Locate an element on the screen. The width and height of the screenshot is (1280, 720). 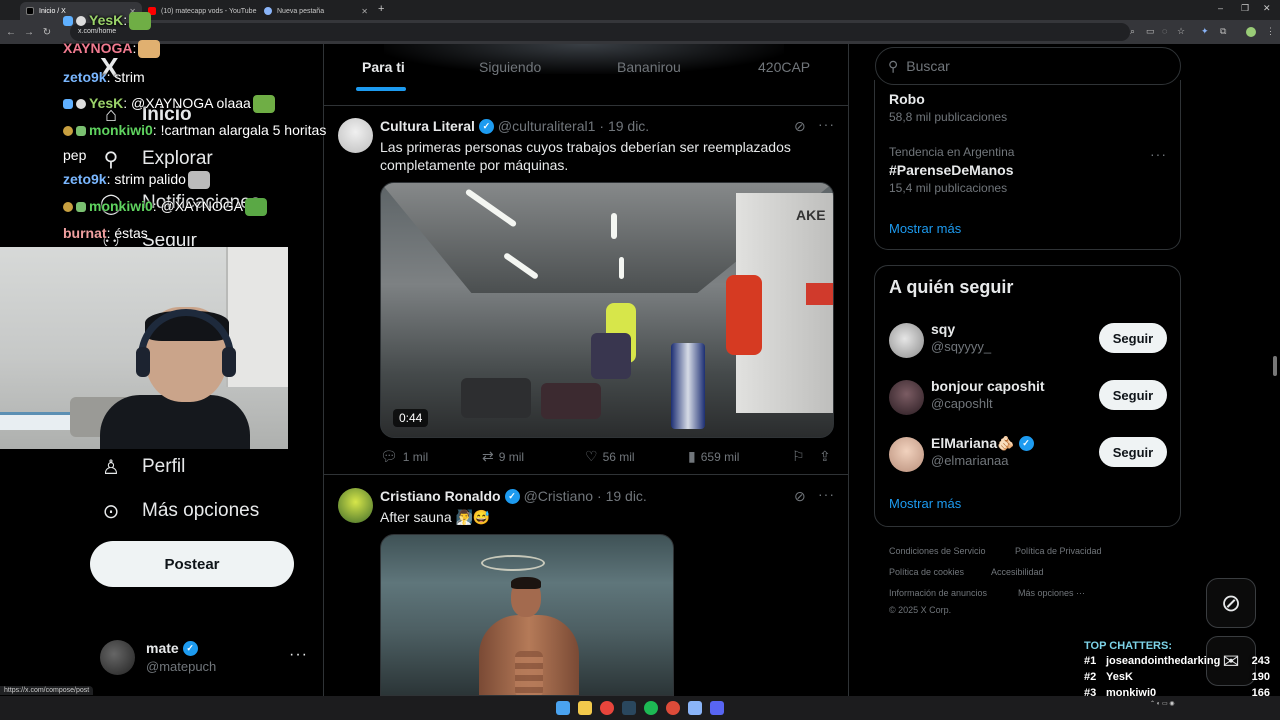
tab-bananirou: Bananirou is located at coordinates (649, 67).